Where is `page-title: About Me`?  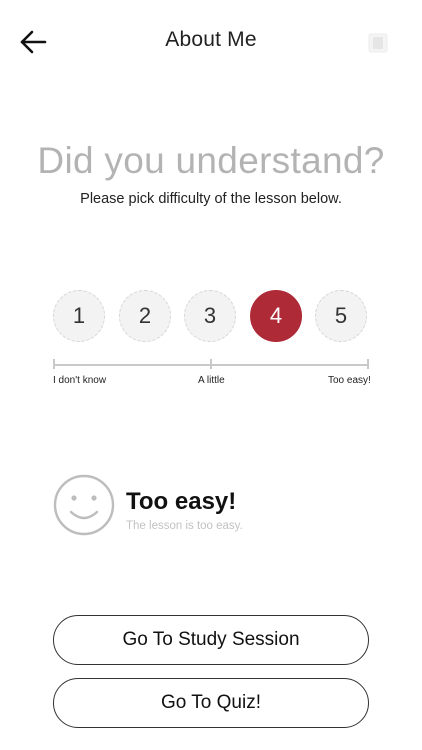
page-title: About Me is located at coordinates (211, 39).